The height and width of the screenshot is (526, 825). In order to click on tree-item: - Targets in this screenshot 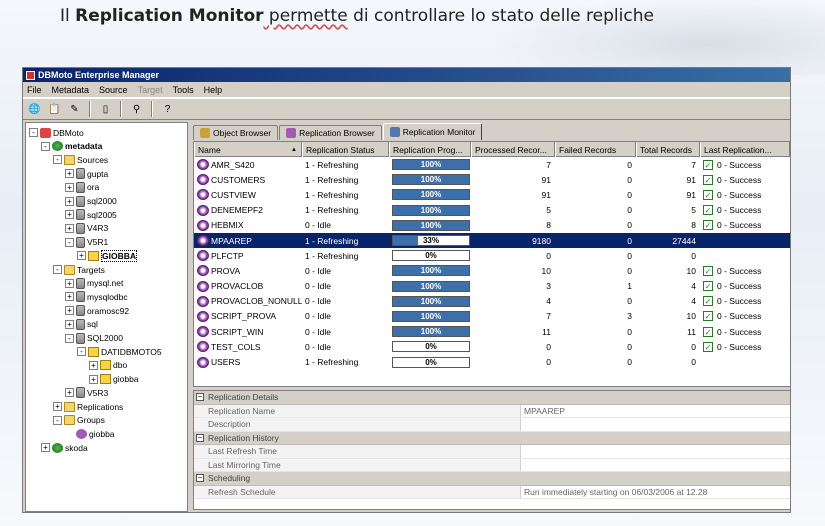, I will do `click(79, 269)`.